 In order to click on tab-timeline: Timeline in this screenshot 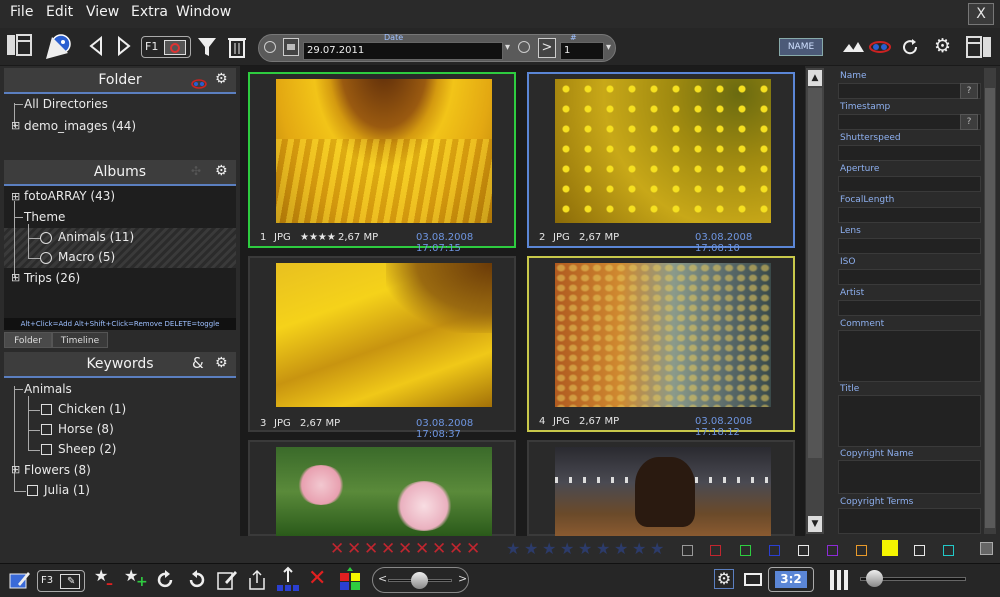, I will do `click(80, 340)`.